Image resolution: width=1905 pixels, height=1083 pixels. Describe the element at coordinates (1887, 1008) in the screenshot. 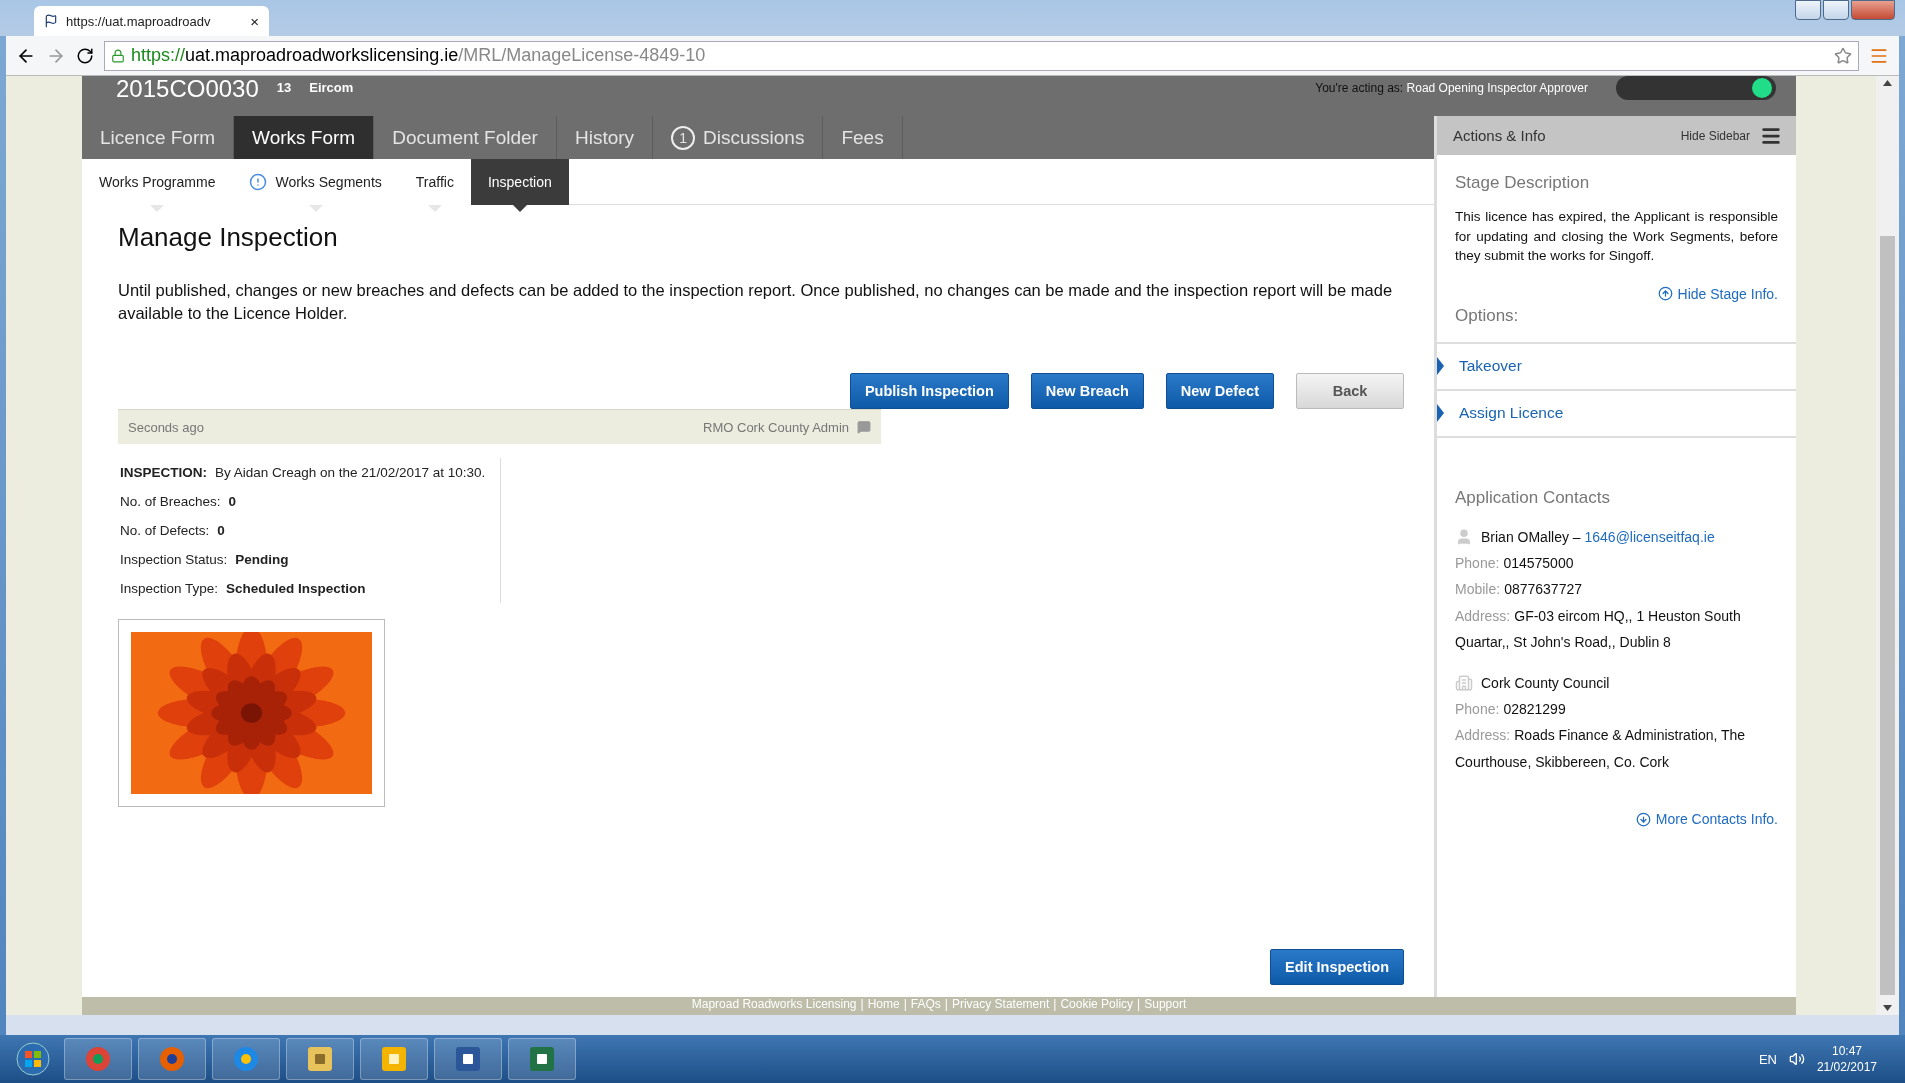

I see `scroll-down-icon` at that location.